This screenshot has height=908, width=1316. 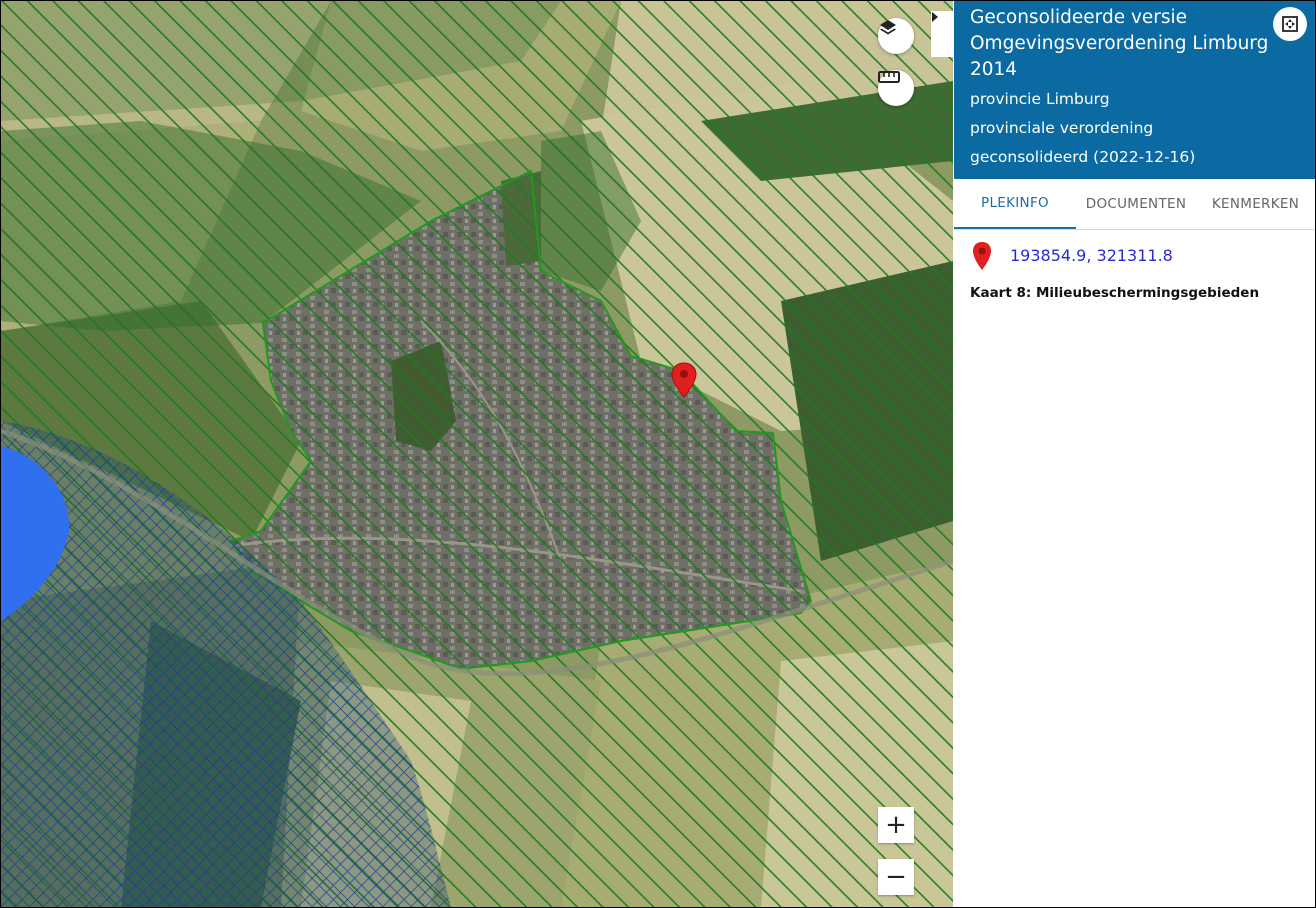 I want to click on fullscreen-button, so click(x=1290, y=24).